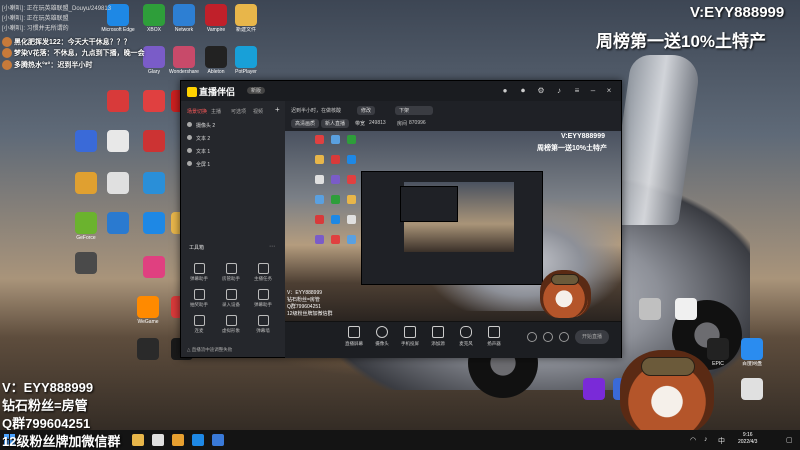 This screenshot has height=450, width=800. I want to click on tray-ime-icon: 中, so click(721, 441).